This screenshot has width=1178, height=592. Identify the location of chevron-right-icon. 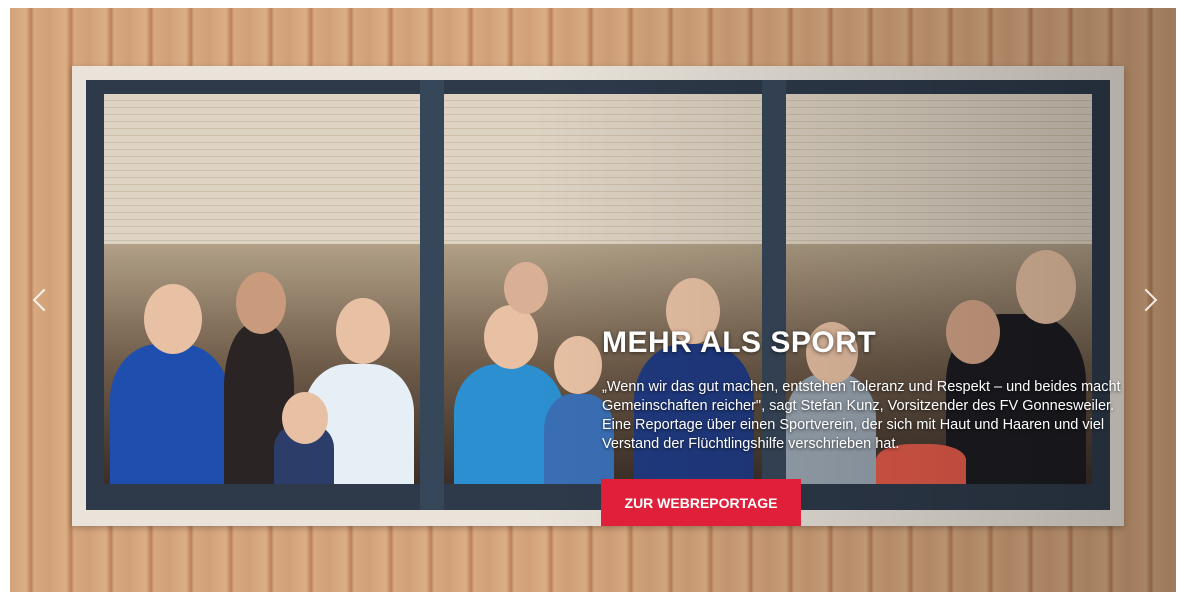
(1146, 300).